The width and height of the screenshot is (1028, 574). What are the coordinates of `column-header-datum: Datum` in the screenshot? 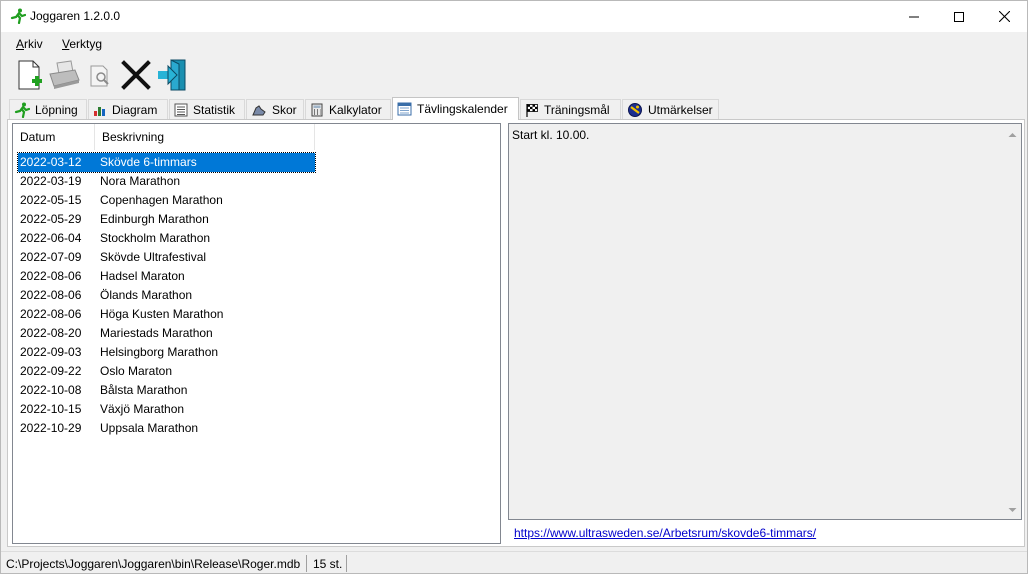 It's located at (54, 137).